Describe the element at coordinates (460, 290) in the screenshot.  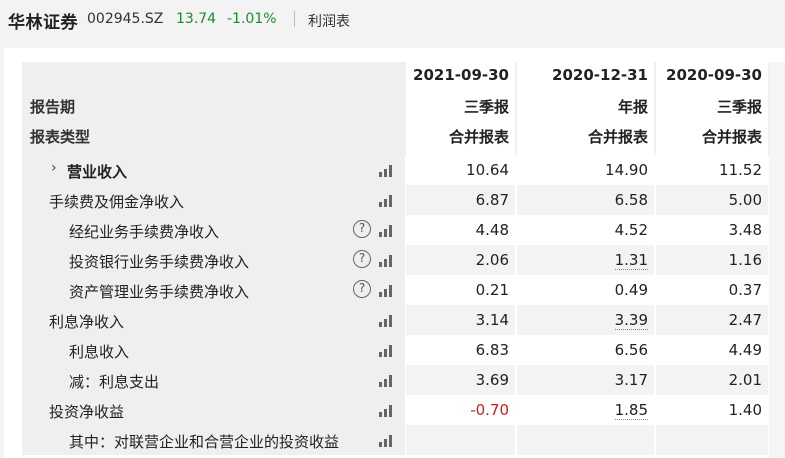
I see `table-cell: 0.21` at that location.